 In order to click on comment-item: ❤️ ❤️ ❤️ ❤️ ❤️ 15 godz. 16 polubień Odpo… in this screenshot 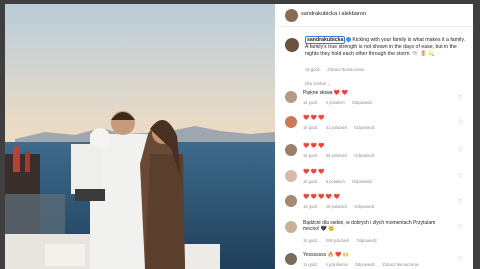, I will do `click(378, 203)`.